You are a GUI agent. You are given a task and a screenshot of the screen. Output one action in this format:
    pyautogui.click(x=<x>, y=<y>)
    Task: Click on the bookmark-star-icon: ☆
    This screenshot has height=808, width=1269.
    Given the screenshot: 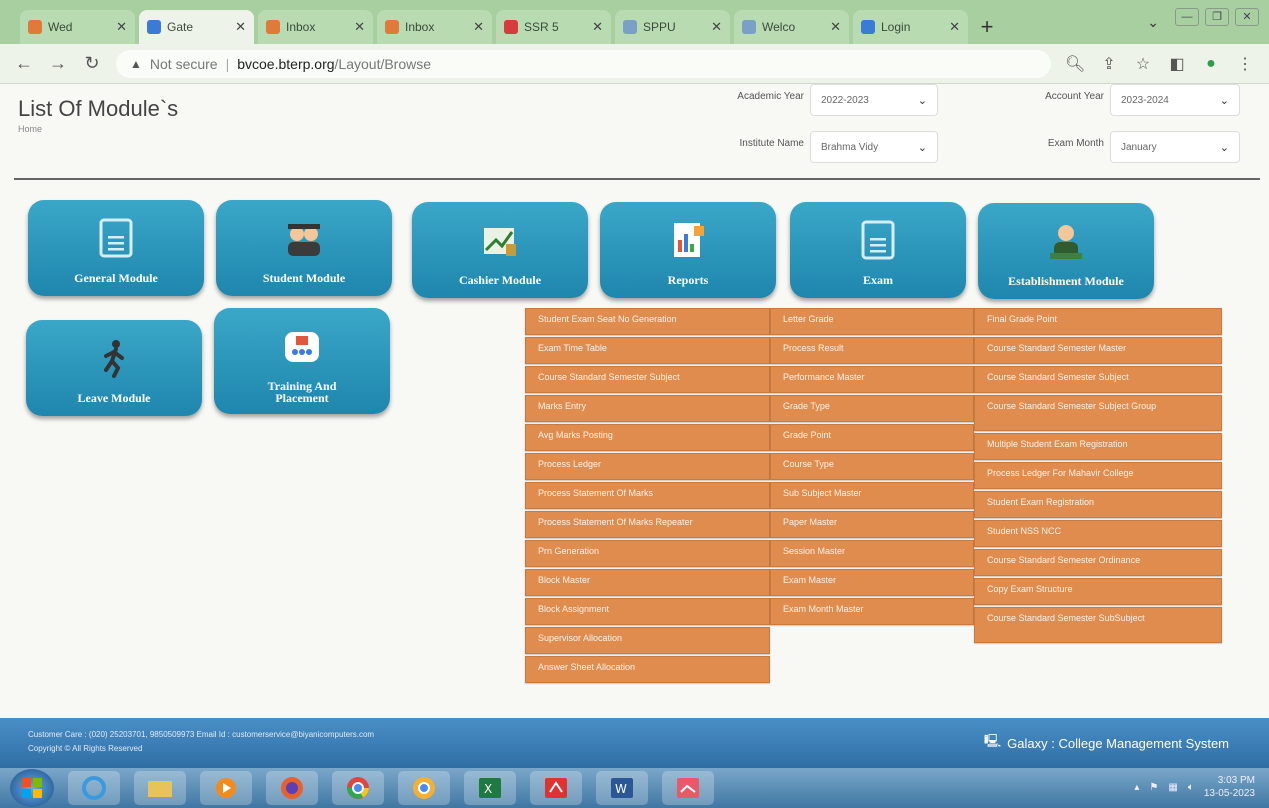 What is the action you would take?
    pyautogui.click(x=1143, y=64)
    